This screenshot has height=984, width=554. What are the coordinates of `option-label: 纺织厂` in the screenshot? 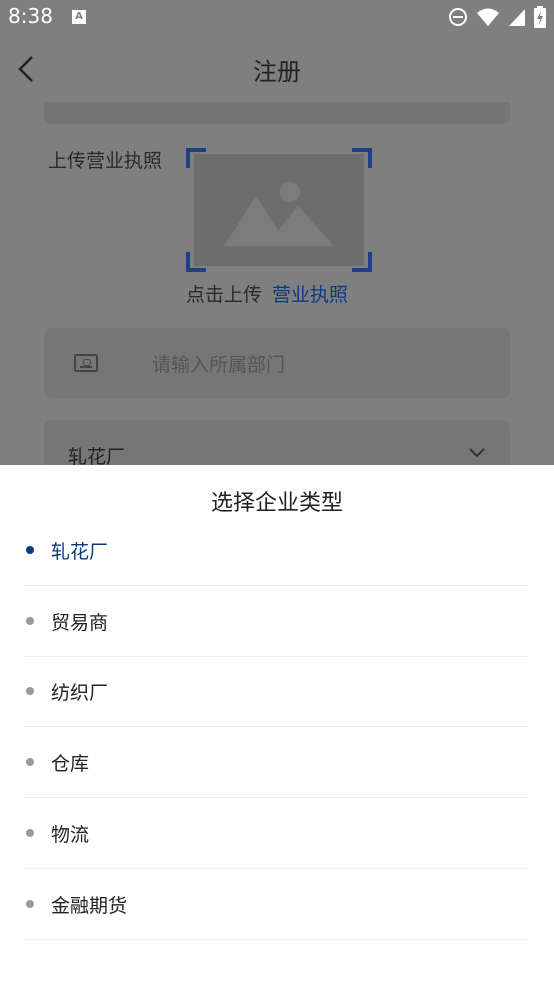 It's located at (80, 693).